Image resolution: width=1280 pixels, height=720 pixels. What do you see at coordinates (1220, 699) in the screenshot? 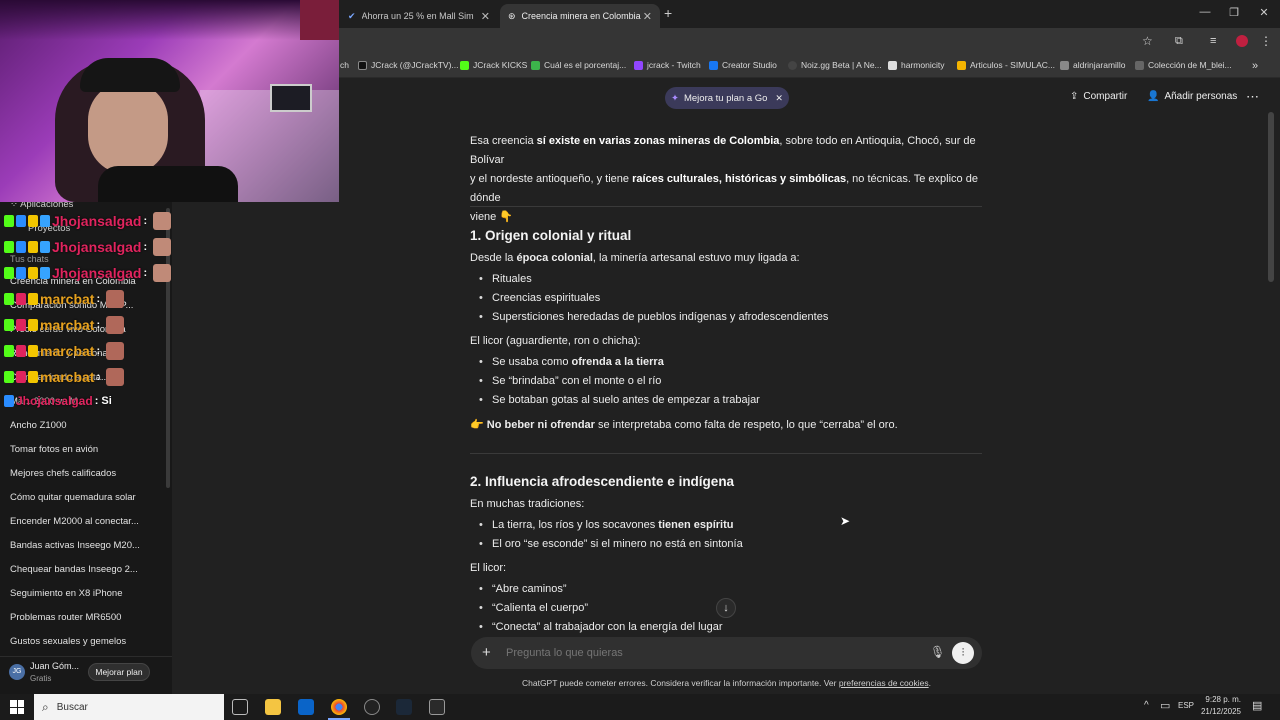
I see `clock-time: 9:28 p. m.` at bounding box center [1220, 699].